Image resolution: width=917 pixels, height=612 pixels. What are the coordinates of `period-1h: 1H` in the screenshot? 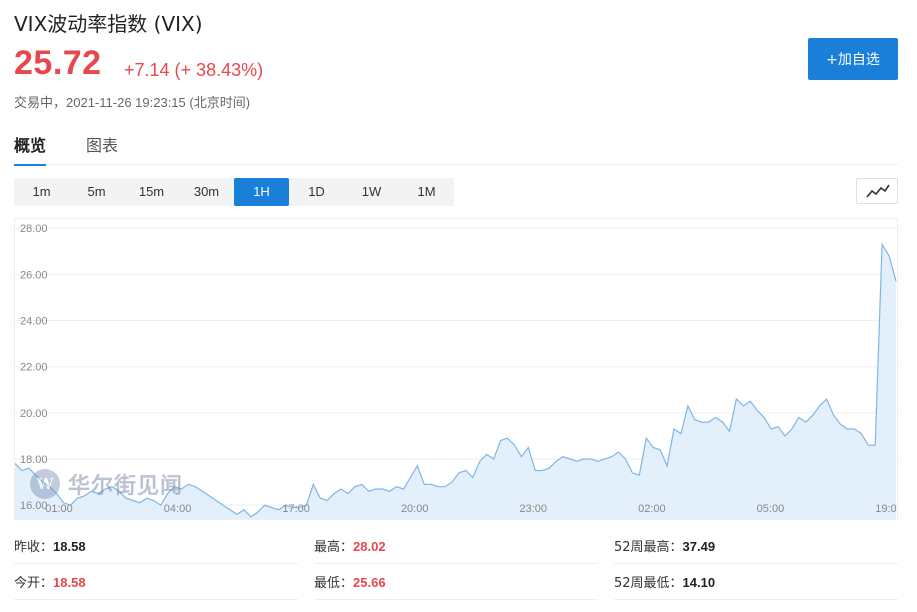 It's located at (261, 192).